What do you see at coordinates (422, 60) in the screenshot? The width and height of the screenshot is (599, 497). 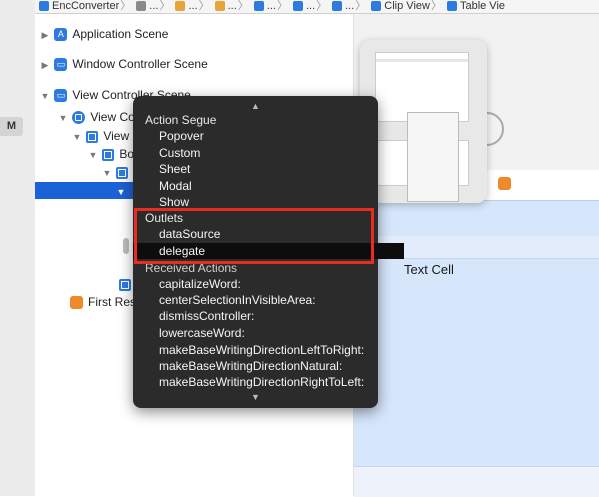 I see `thumbnail-titlebar` at bounding box center [422, 60].